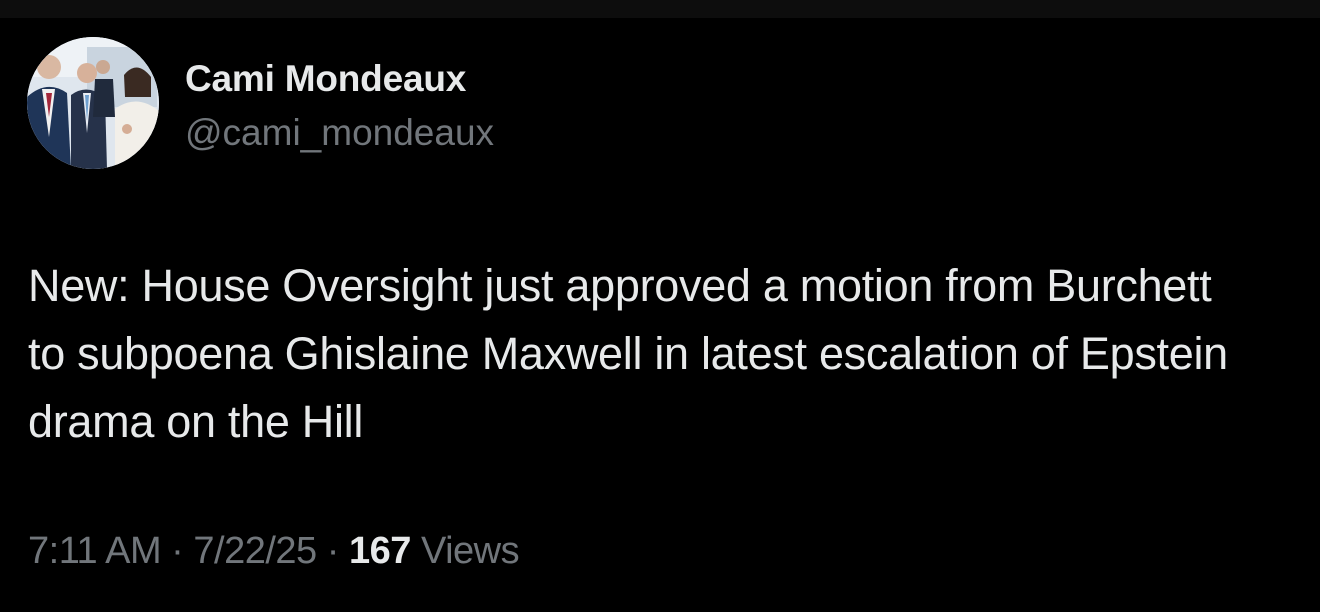 The image size is (1320, 612). Describe the element at coordinates (470, 551) in the screenshot. I see `views-label: Views` at that location.